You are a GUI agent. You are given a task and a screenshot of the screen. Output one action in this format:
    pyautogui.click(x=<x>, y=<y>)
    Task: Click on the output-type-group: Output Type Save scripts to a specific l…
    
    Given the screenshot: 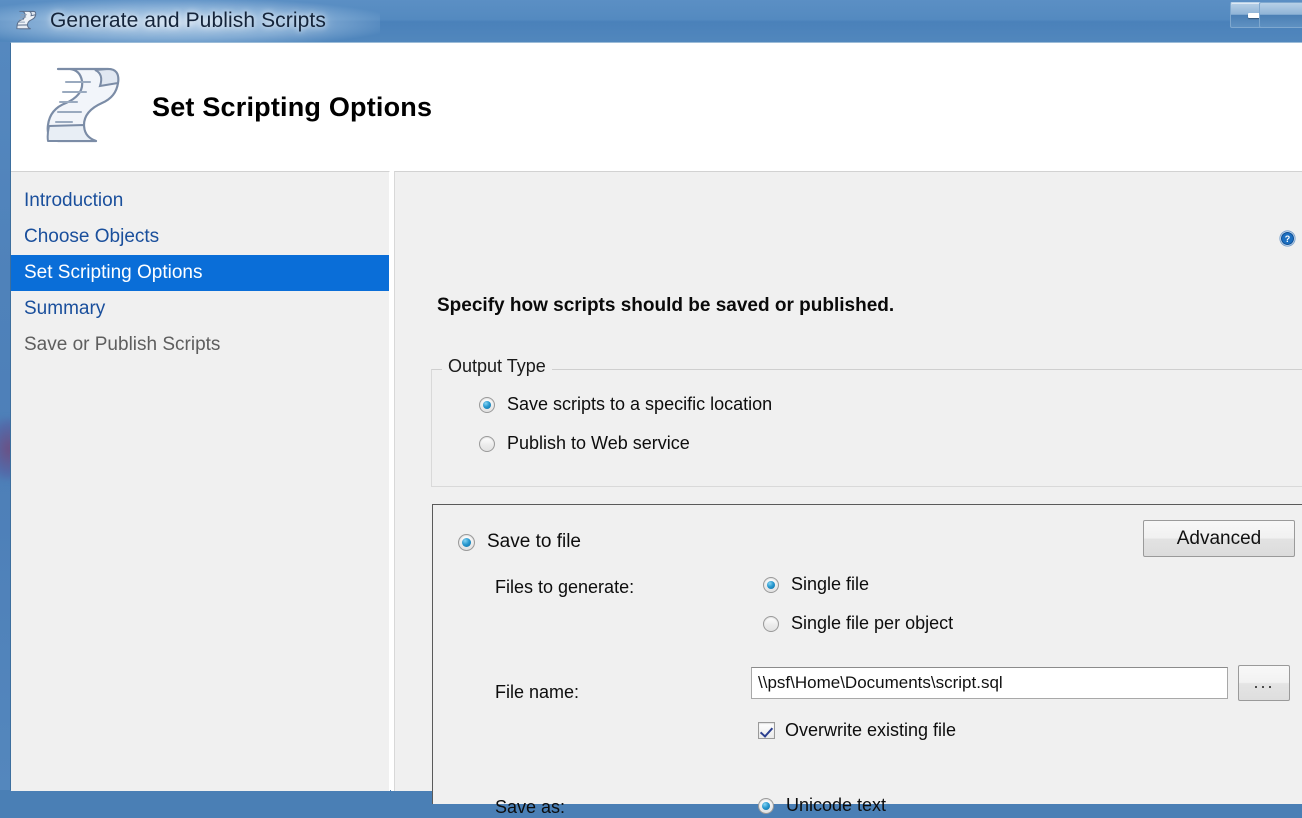 What is the action you would take?
    pyautogui.click(x=866, y=421)
    